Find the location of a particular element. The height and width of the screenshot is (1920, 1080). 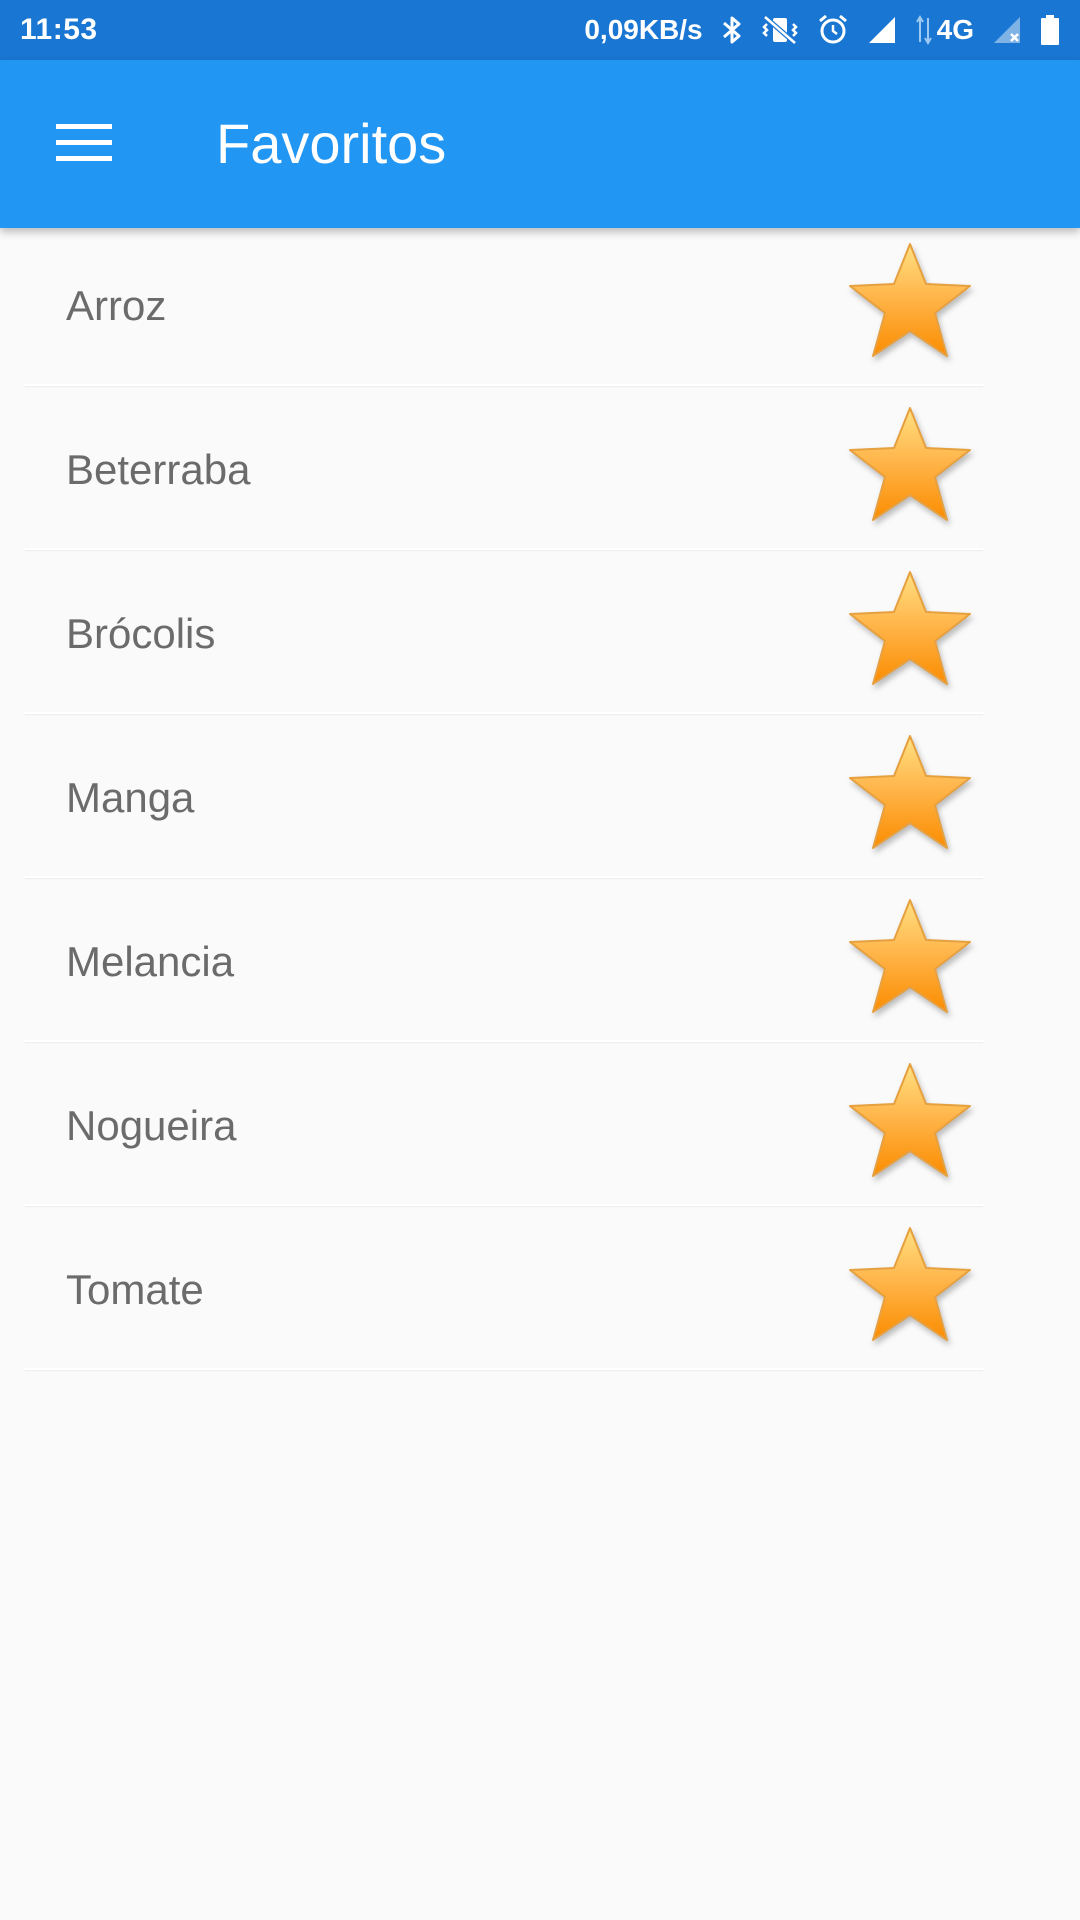

list-item-label: Brócolis is located at coordinates (141, 633).